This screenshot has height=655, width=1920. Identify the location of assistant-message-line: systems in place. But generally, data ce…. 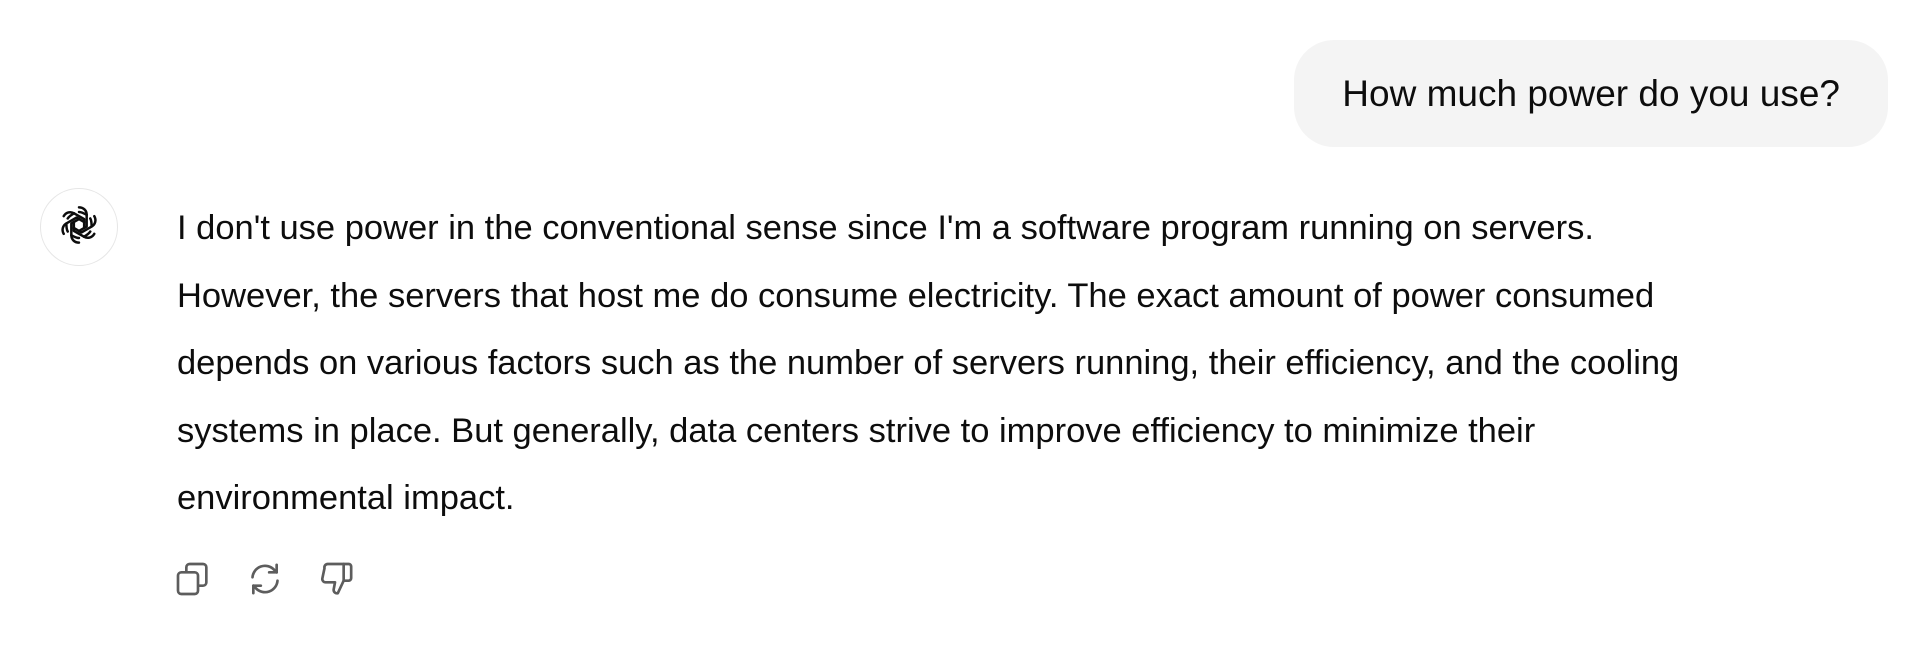
(856, 430).